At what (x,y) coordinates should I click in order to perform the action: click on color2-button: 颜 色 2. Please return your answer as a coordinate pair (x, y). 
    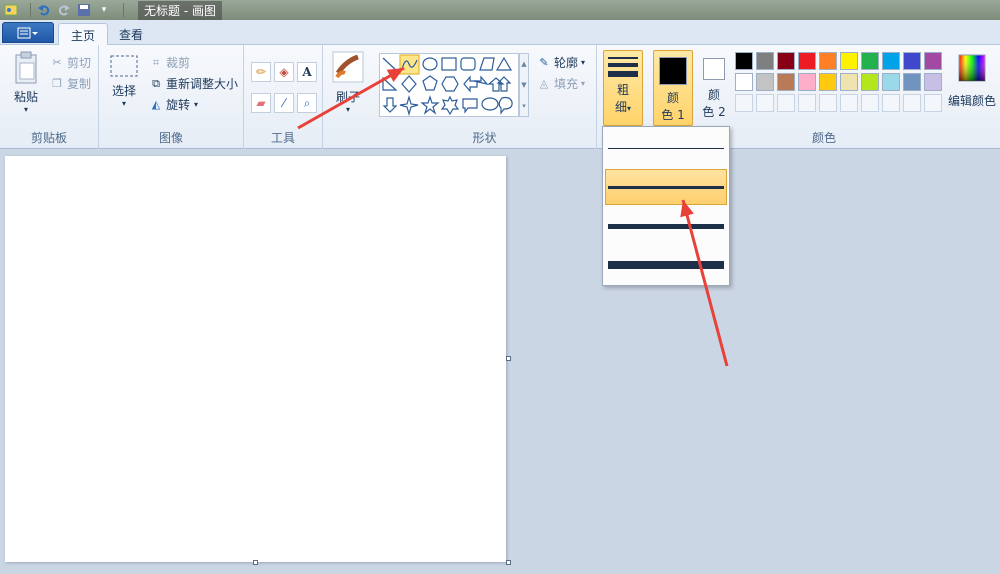
    Looking at the image, I should click on (714, 88).